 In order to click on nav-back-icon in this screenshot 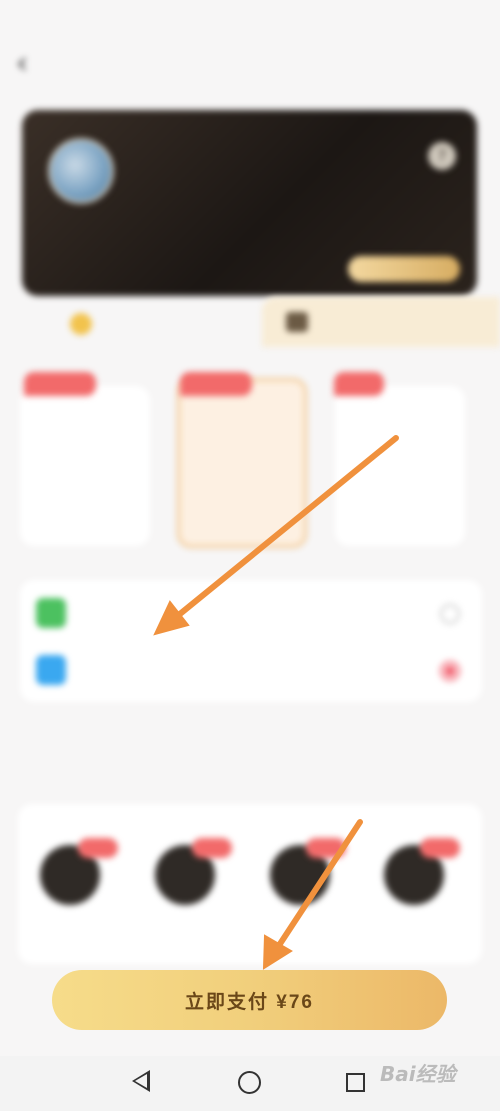, I will do `click(141, 1081)`.